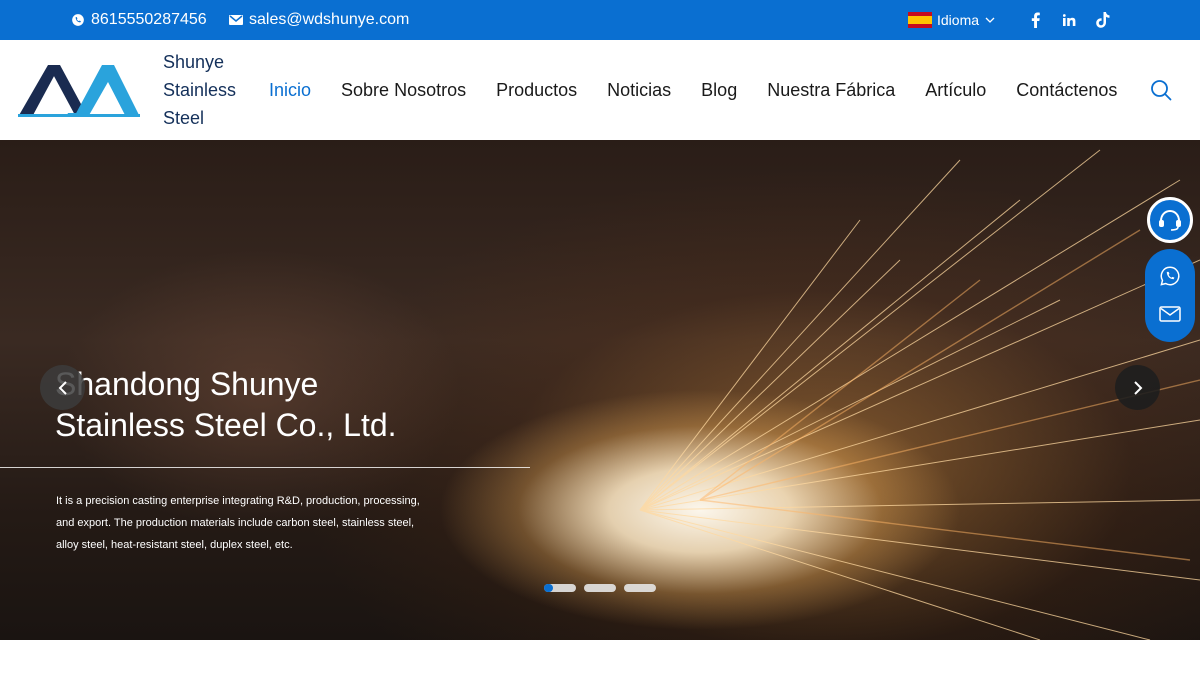 Image resolution: width=1200 pixels, height=675 pixels. I want to click on slider-next-button, so click(1137, 387).